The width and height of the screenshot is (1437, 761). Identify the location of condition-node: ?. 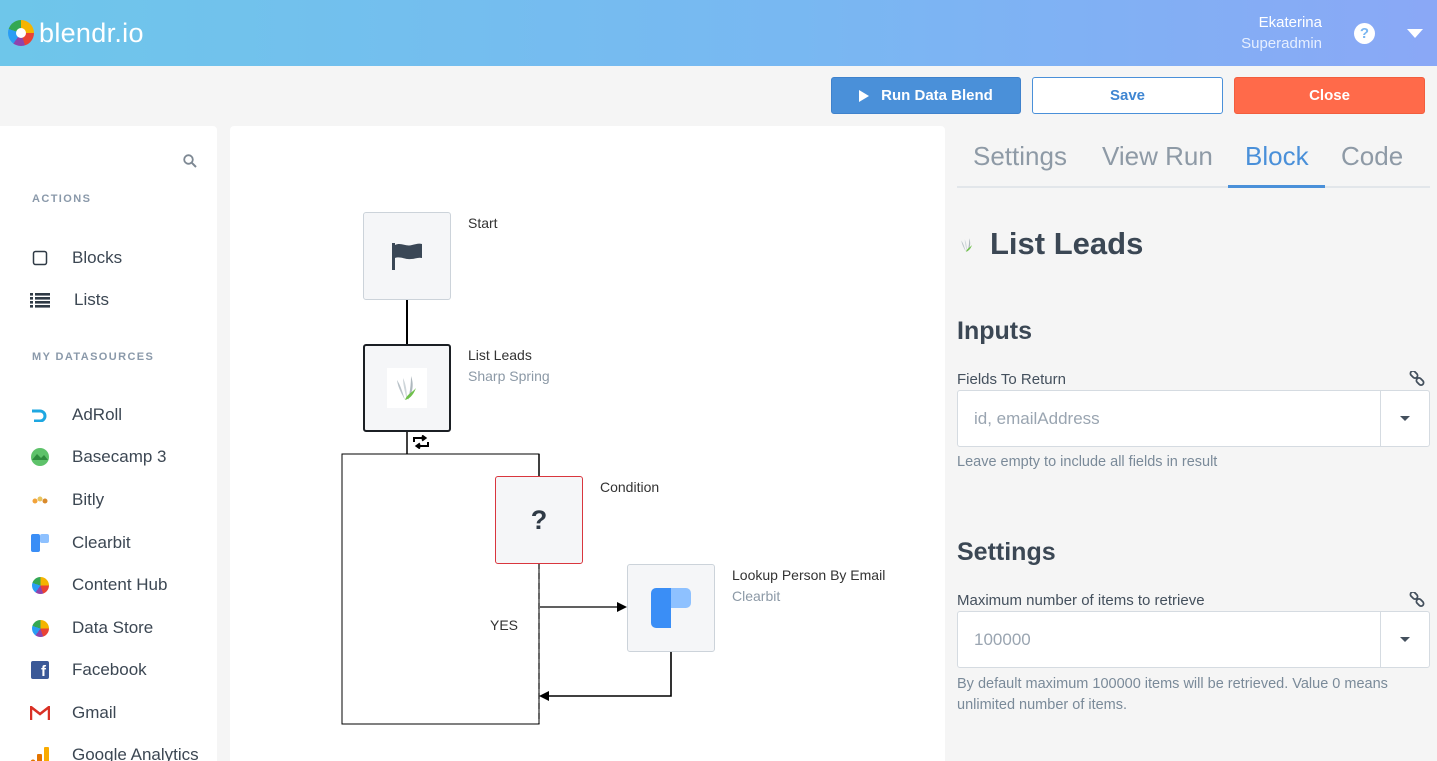
(539, 520).